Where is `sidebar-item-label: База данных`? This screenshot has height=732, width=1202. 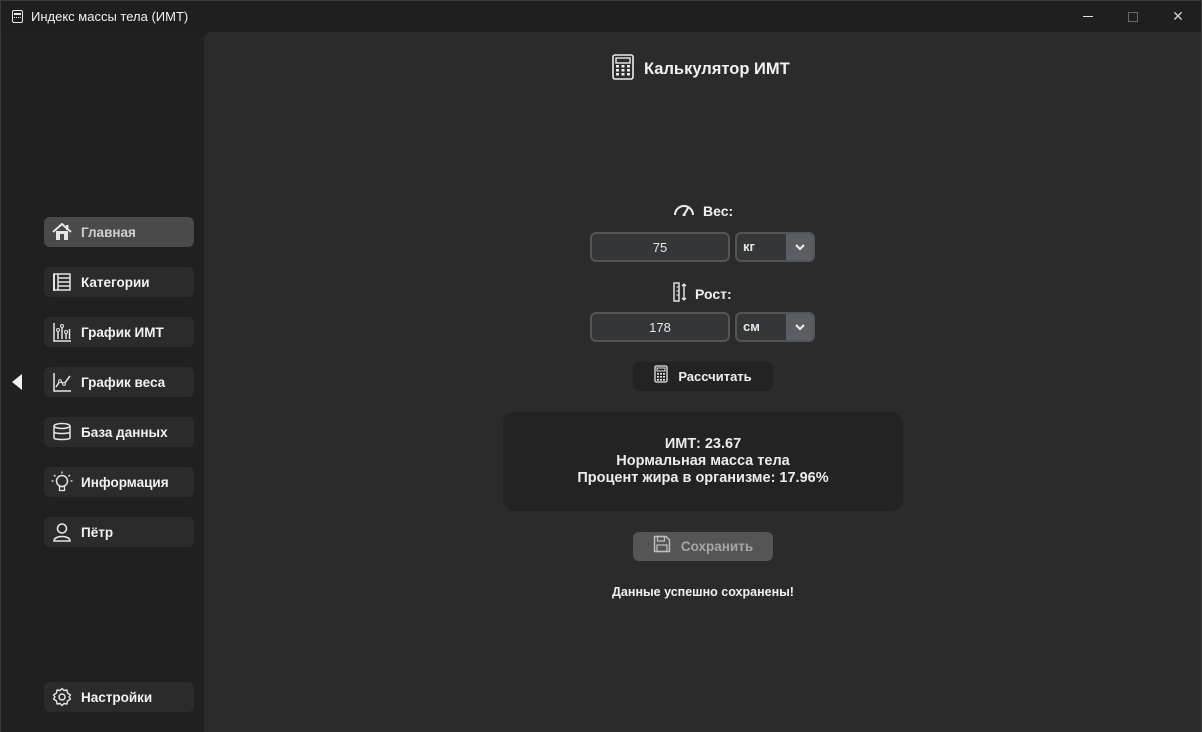
sidebar-item-label: База данных is located at coordinates (124, 432).